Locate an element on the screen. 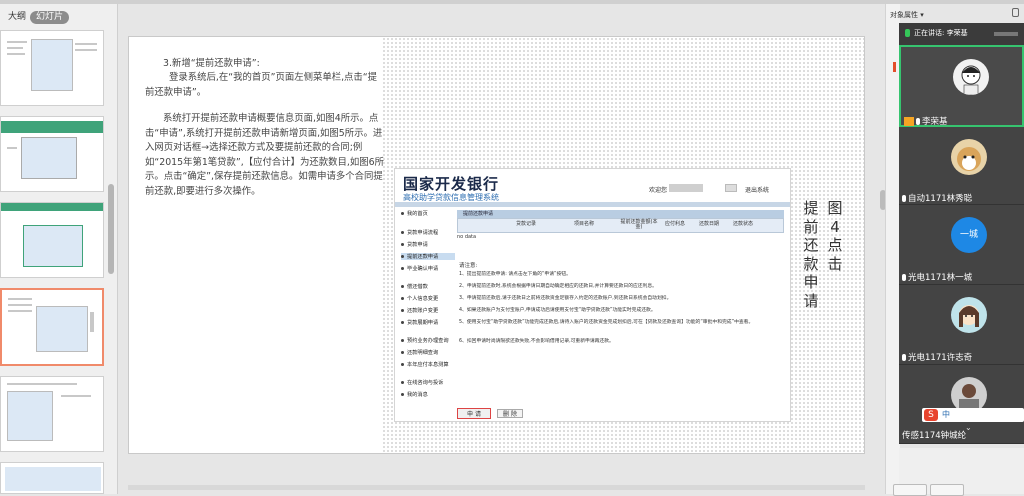 This screenshot has width=1024, height=496. nav-item: 偿还借款 is located at coordinates (414, 286).